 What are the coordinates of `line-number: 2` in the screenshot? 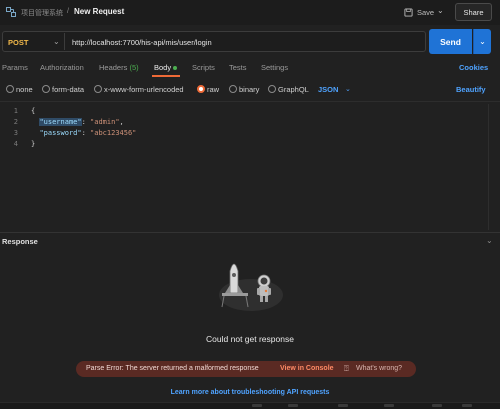 It's located at (15, 122).